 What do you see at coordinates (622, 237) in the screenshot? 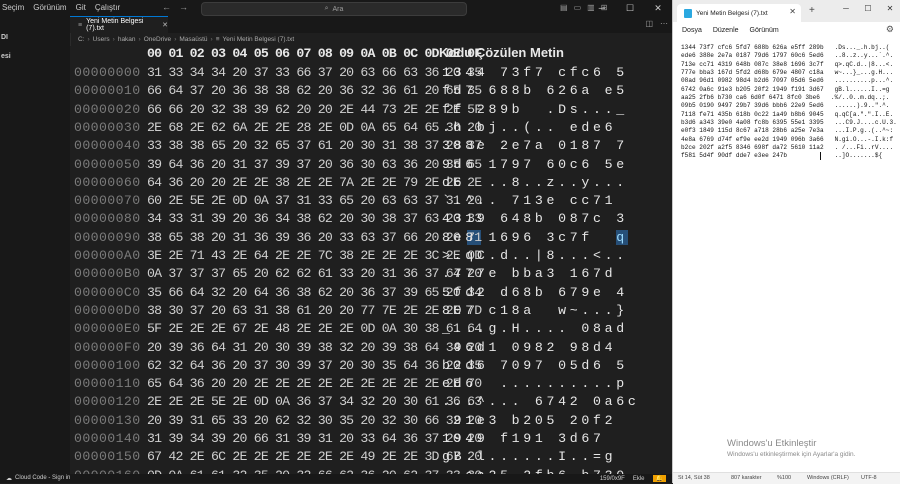
I see `selected-char: q` at bounding box center [622, 237].